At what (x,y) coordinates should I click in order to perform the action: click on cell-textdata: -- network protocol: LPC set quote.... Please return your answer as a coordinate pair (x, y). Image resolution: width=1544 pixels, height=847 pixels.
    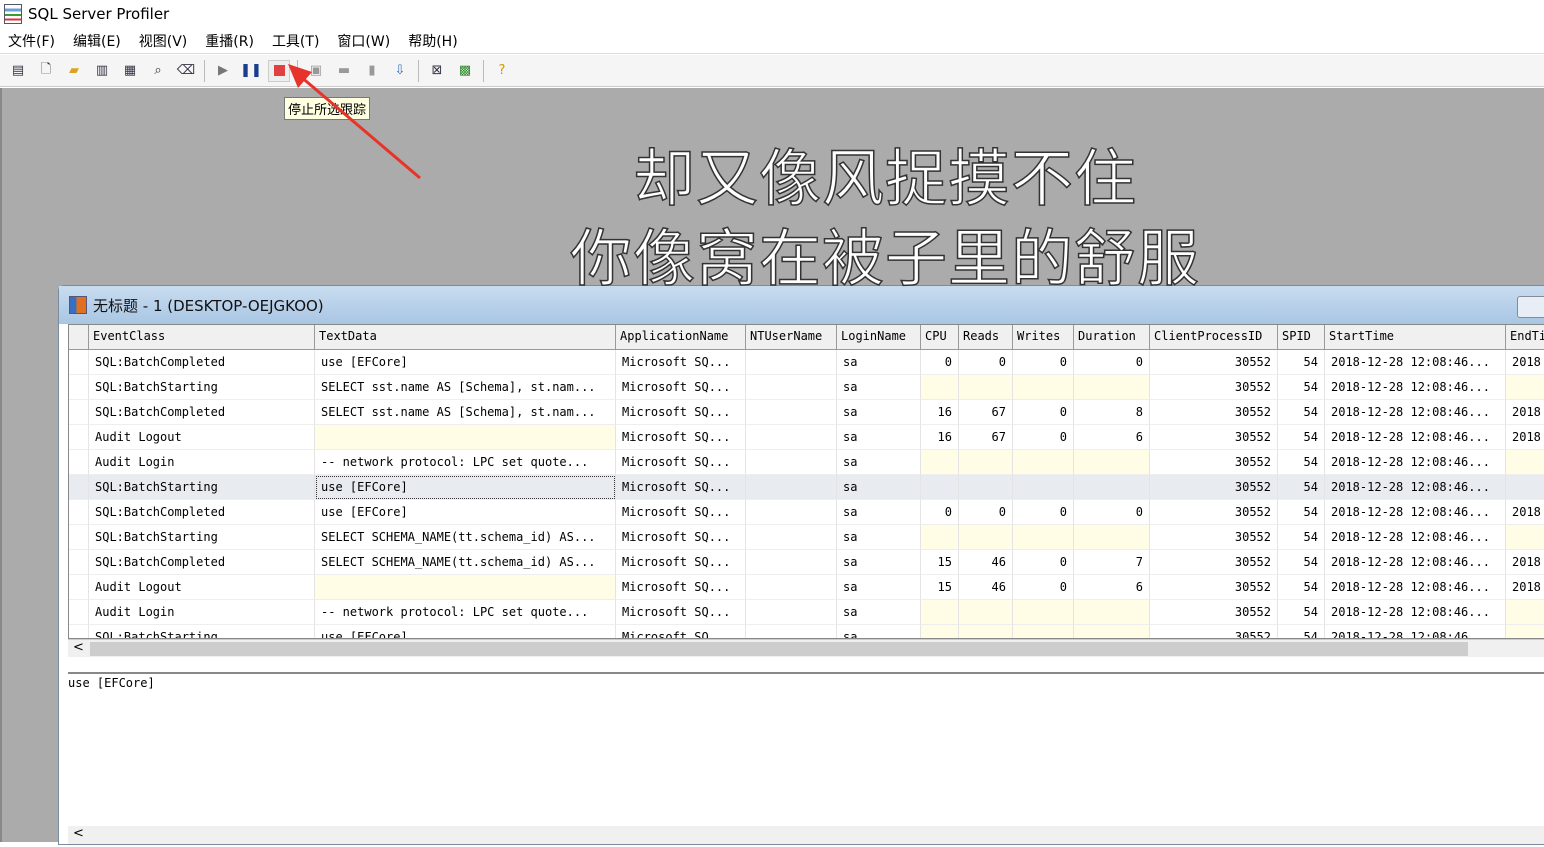
    Looking at the image, I should click on (465, 462).